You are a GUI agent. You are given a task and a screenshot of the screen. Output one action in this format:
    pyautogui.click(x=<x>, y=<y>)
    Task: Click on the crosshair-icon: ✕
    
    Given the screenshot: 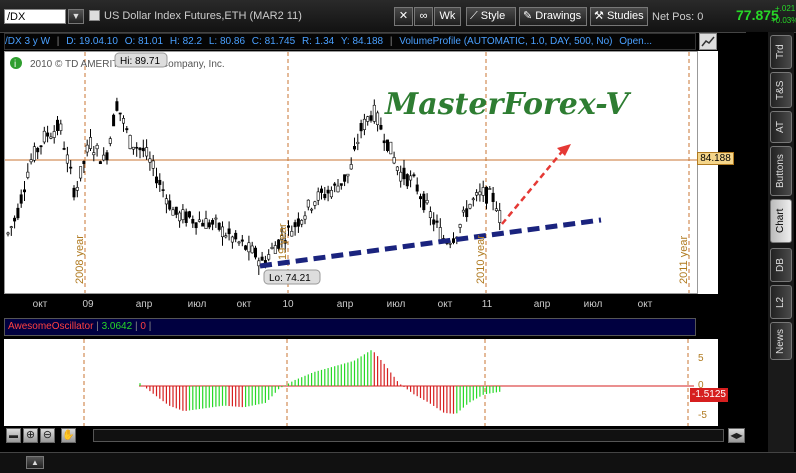 What is the action you would take?
    pyautogui.click(x=403, y=16)
    